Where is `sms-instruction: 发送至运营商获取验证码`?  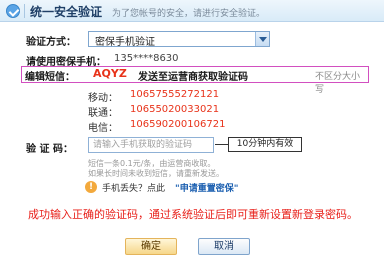 sms-instruction: 发送至运营商获取验证码 is located at coordinates (193, 77).